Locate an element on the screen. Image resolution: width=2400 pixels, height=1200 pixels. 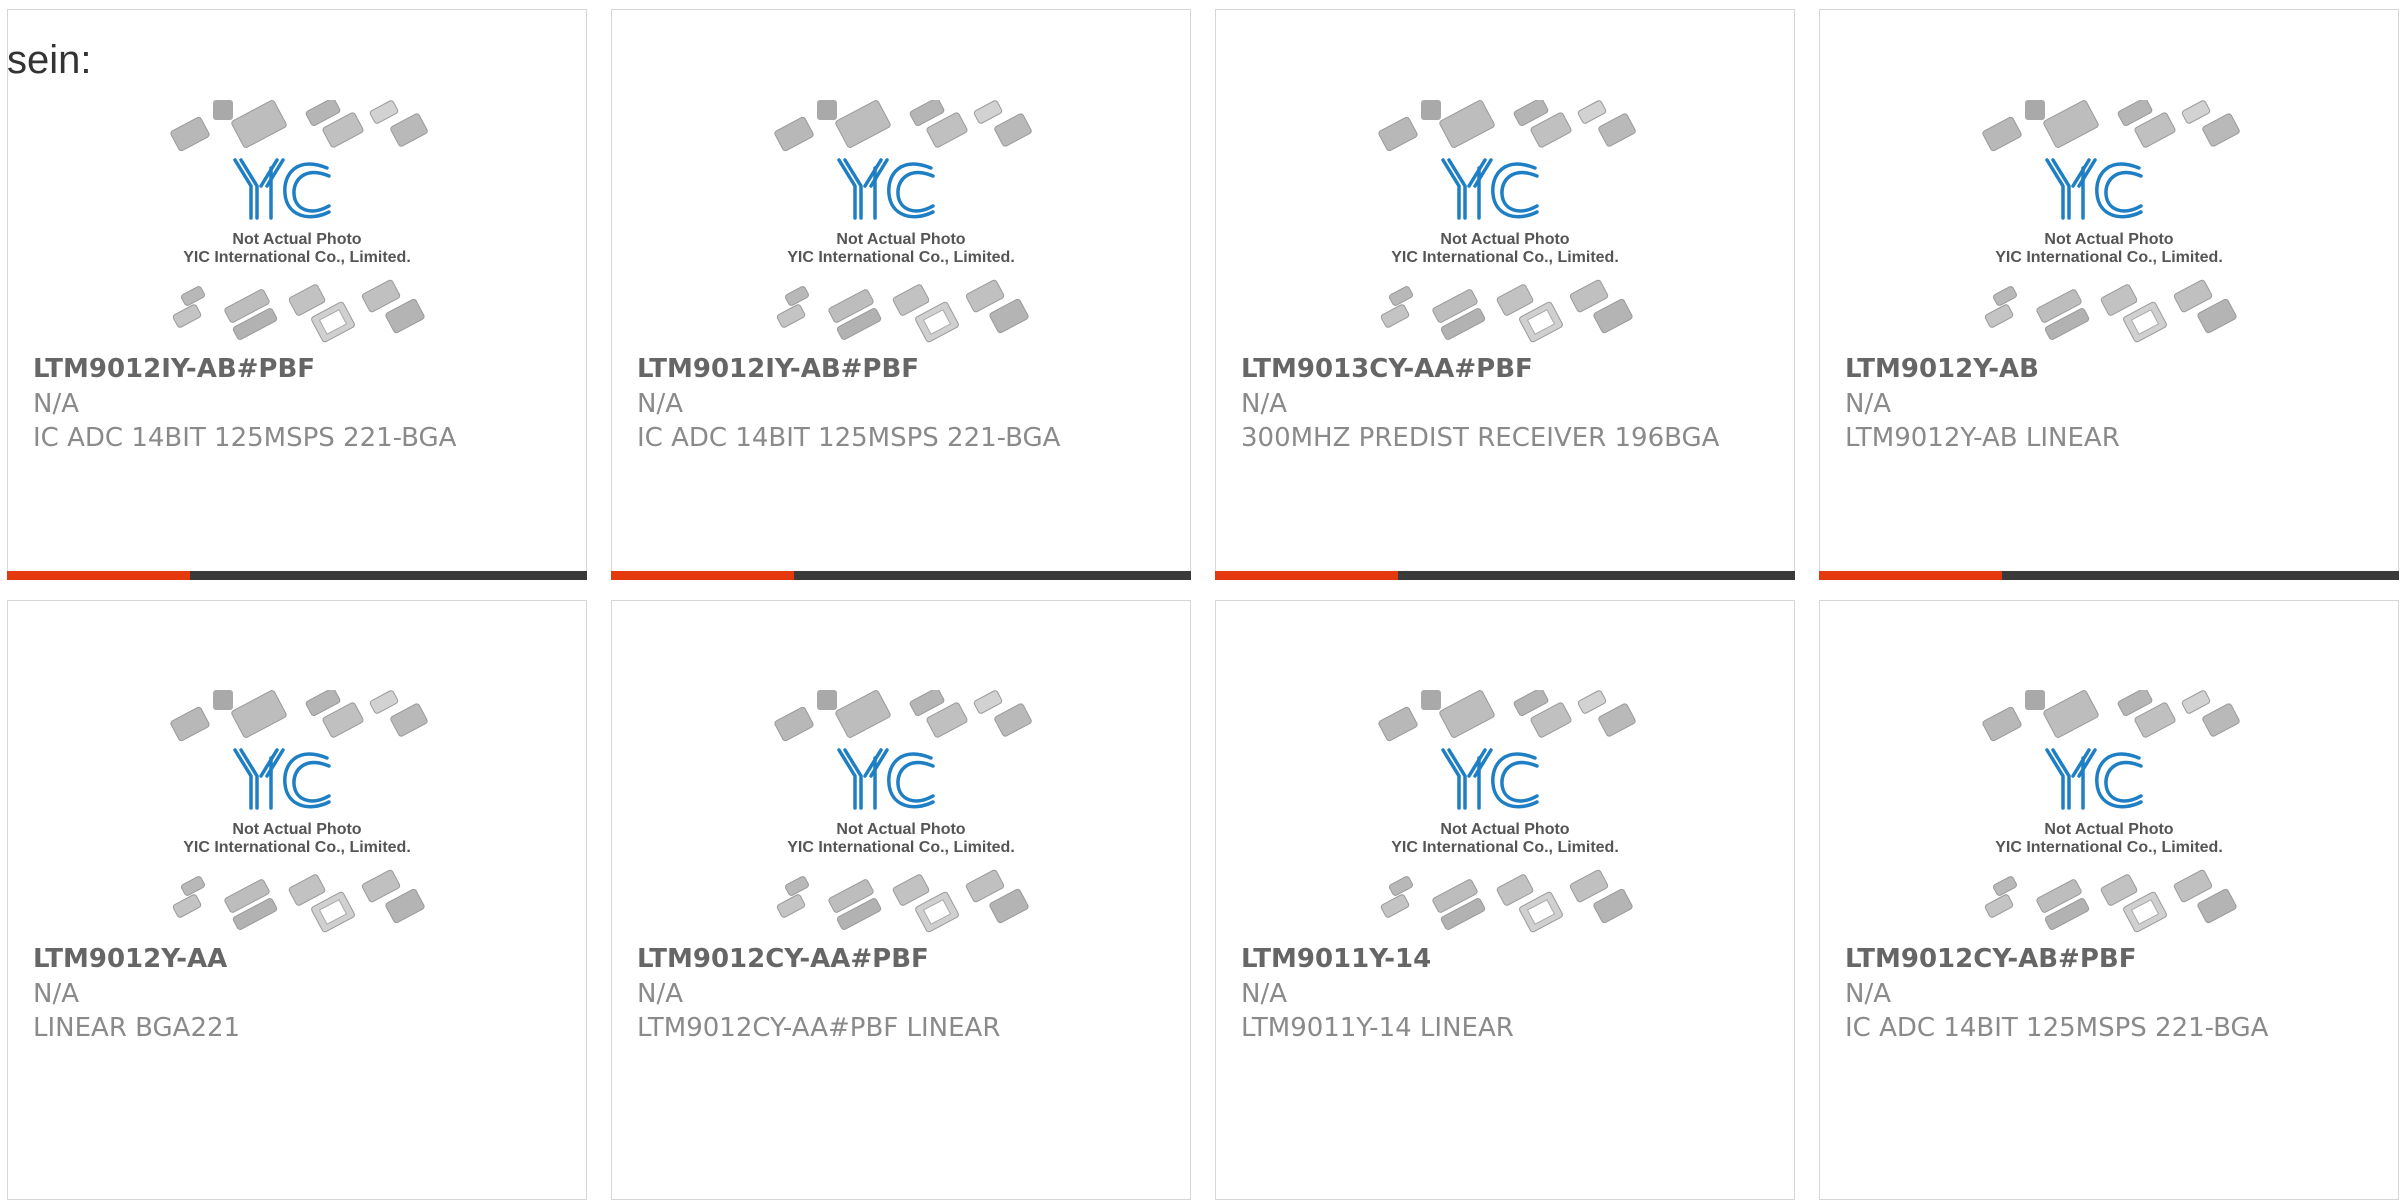
product-description: LTM9012CY-AA#PBF LINEAR is located at coordinates (819, 1028).